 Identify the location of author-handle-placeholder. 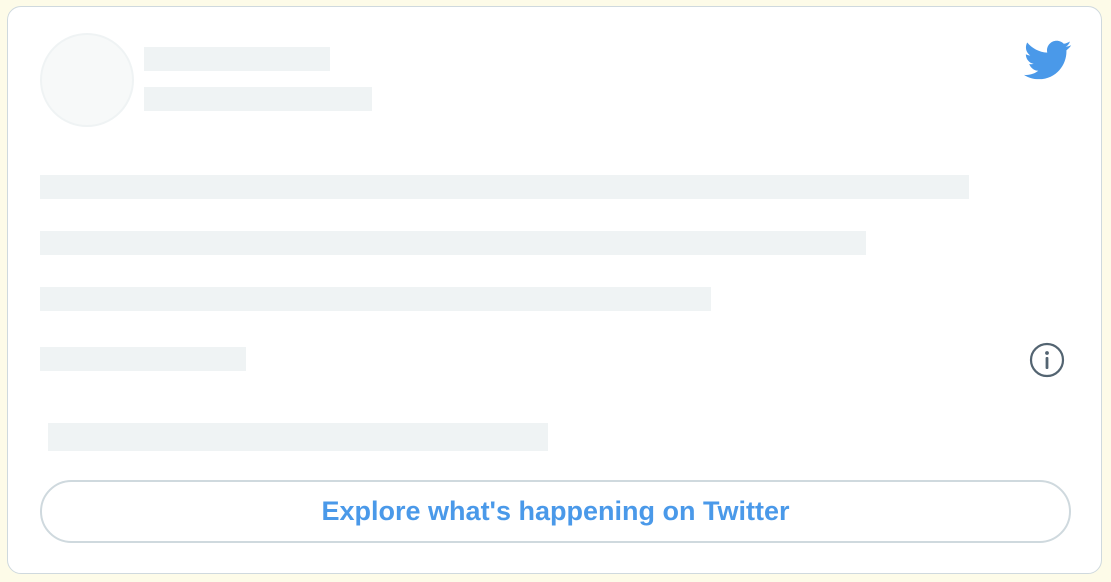
(258, 99).